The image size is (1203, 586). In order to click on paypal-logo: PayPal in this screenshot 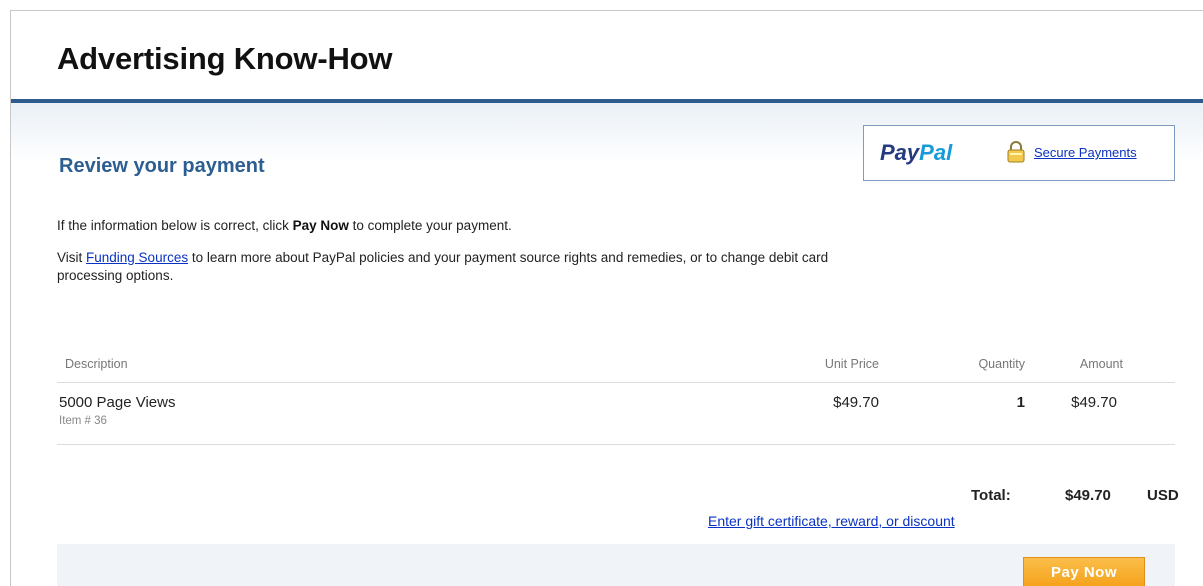, I will do `click(916, 153)`.